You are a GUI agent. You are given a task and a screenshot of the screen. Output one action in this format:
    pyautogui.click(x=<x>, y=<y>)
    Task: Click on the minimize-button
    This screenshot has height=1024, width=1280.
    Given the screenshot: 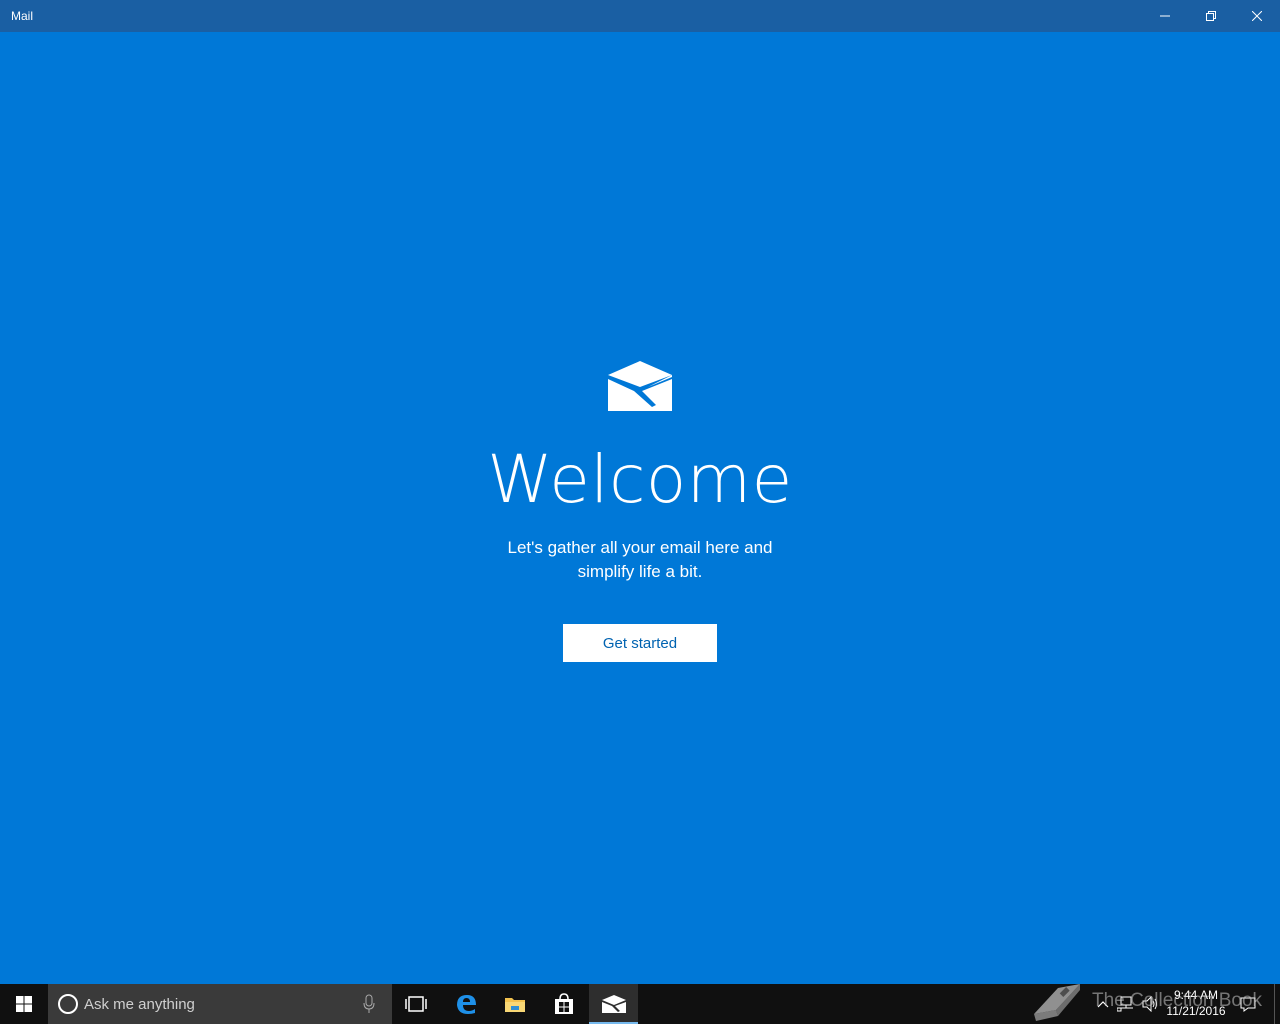 What is the action you would take?
    pyautogui.click(x=1165, y=16)
    